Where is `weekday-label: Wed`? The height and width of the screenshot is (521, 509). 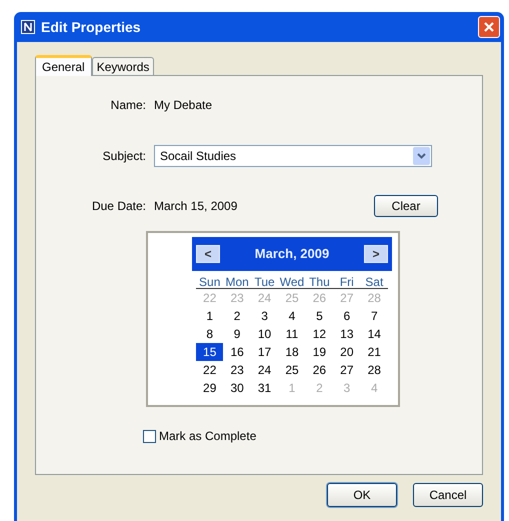
weekday-label: Wed is located at coordinates (292, 282).